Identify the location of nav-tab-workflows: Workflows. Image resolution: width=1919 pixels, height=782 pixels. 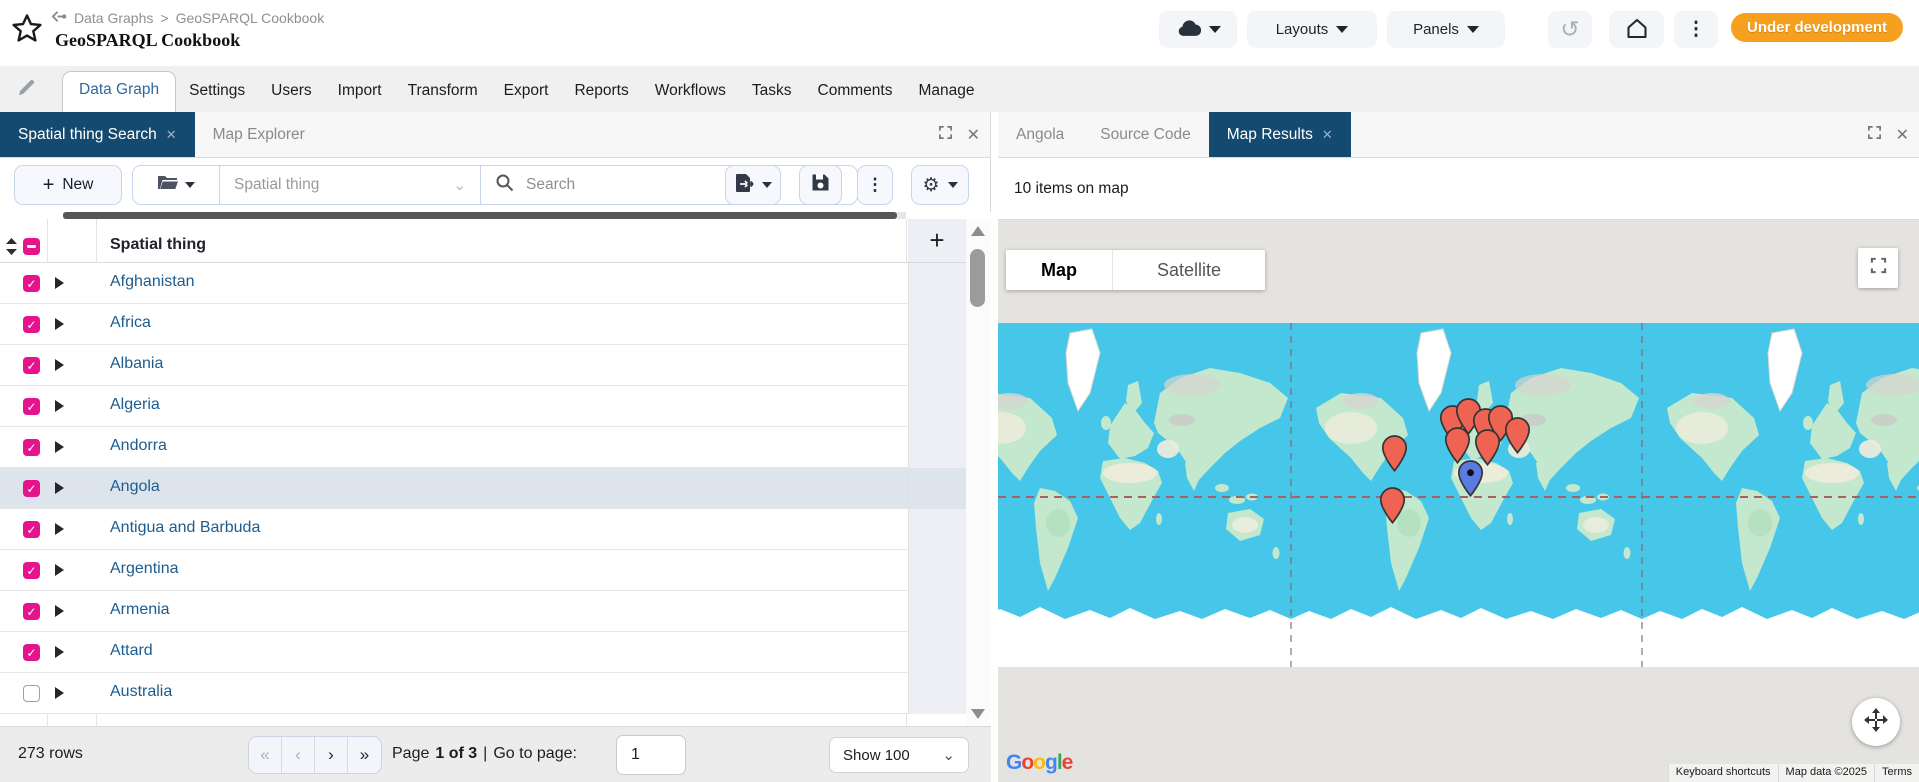
(690, 92).